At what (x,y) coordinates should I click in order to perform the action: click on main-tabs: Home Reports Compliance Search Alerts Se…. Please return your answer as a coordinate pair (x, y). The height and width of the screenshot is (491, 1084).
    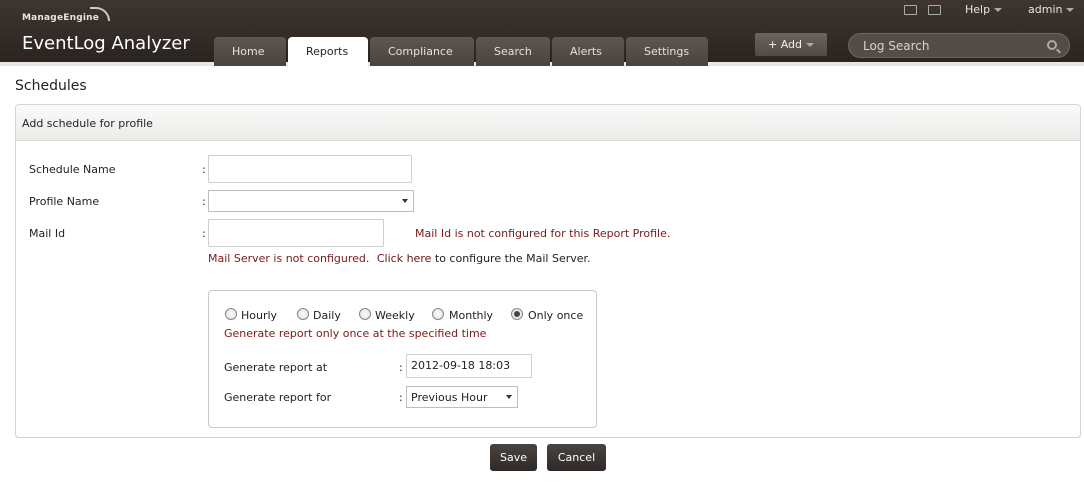
    Looking at the image, I should click on (462, 51).